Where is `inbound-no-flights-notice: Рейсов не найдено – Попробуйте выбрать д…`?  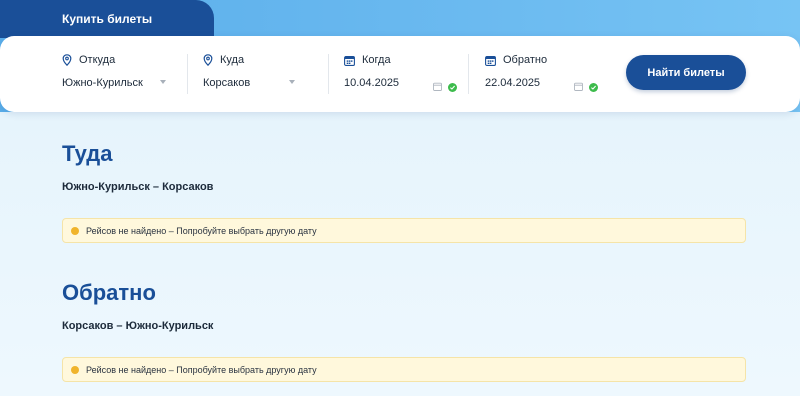 inbound-no-flights-notice: Рейсов не найдено – Попробуйте выбрать д… is located at coordinates (404, 369).